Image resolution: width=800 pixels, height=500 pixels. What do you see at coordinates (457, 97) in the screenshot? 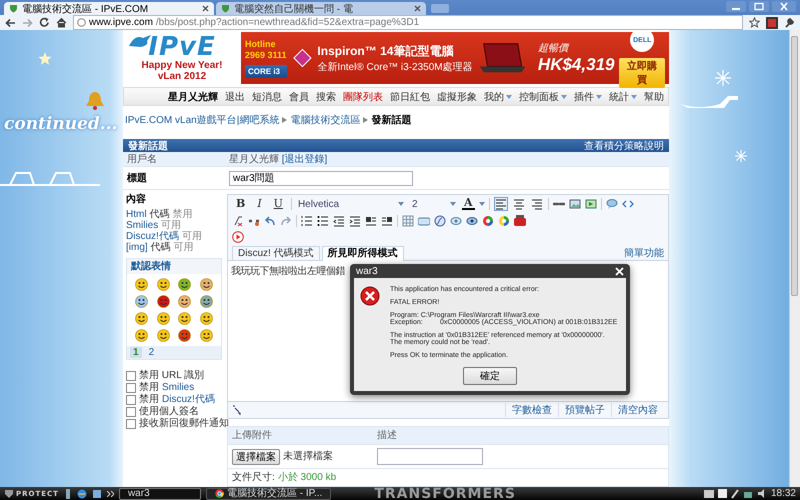
I see `nav-link: 虛擬形象` at bounding box center [457, 97].